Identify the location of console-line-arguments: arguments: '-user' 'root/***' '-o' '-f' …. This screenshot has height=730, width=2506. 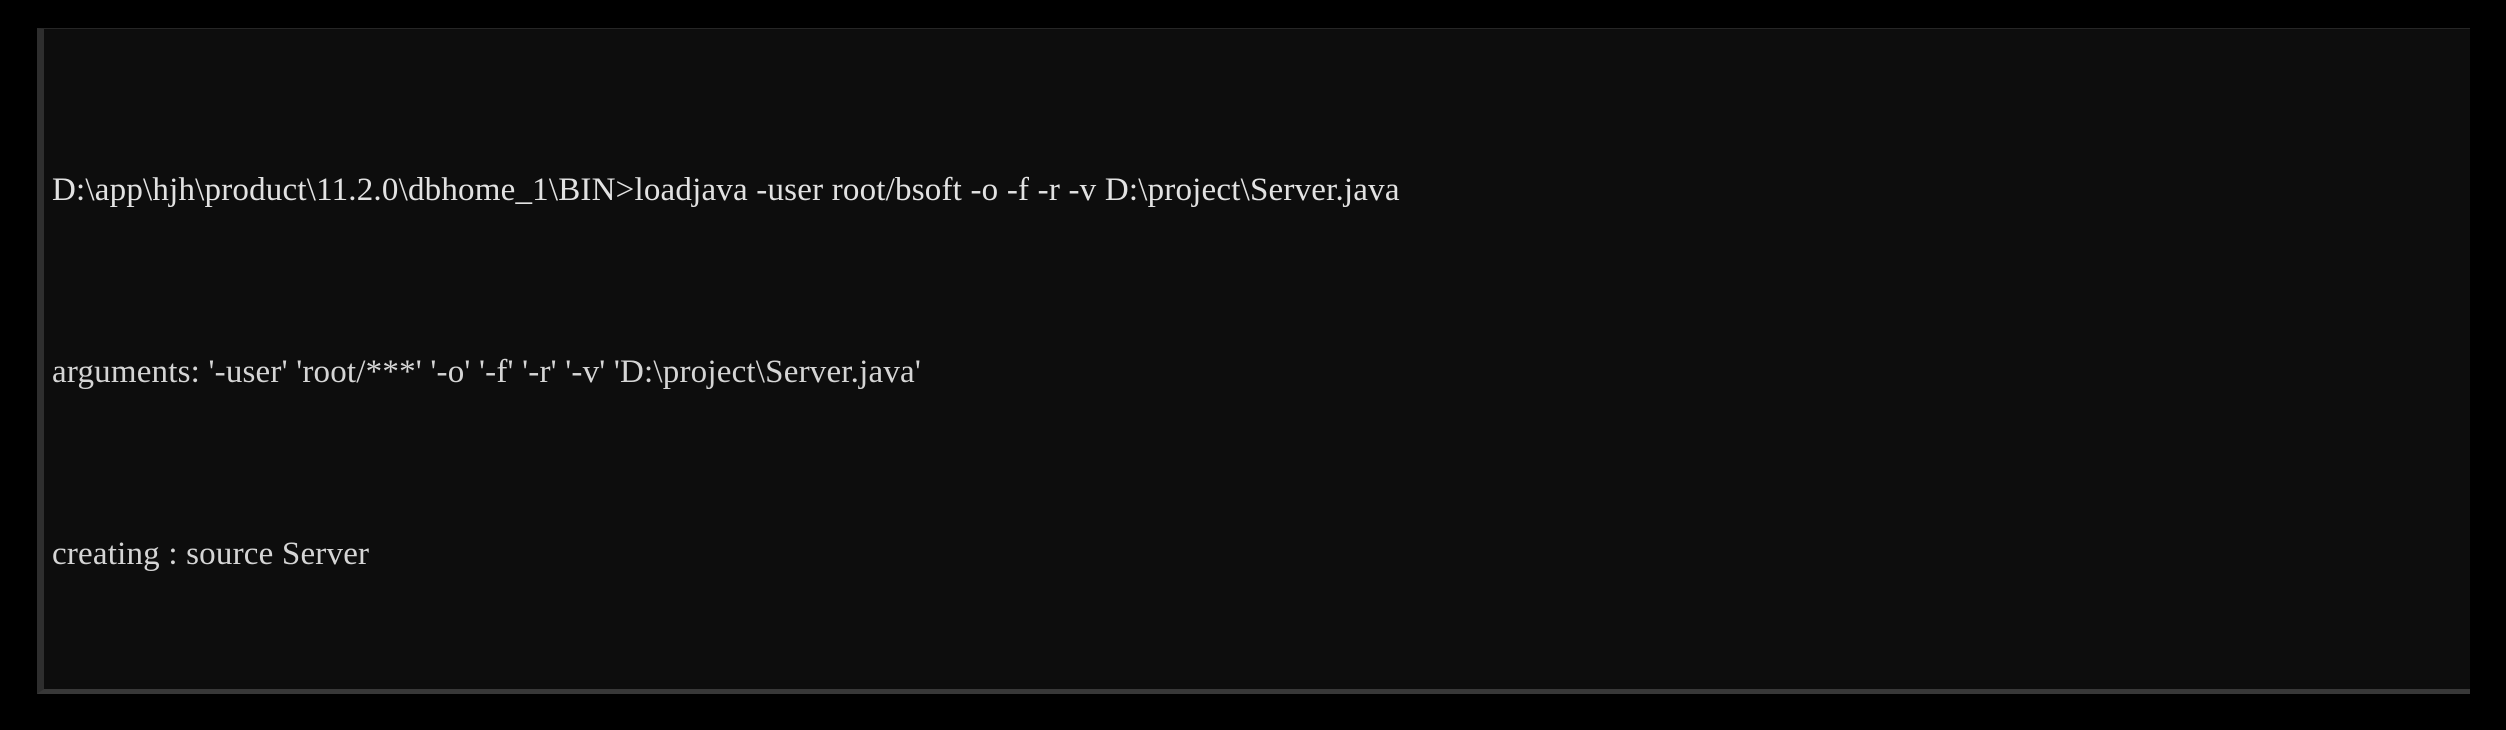
(487, 371).